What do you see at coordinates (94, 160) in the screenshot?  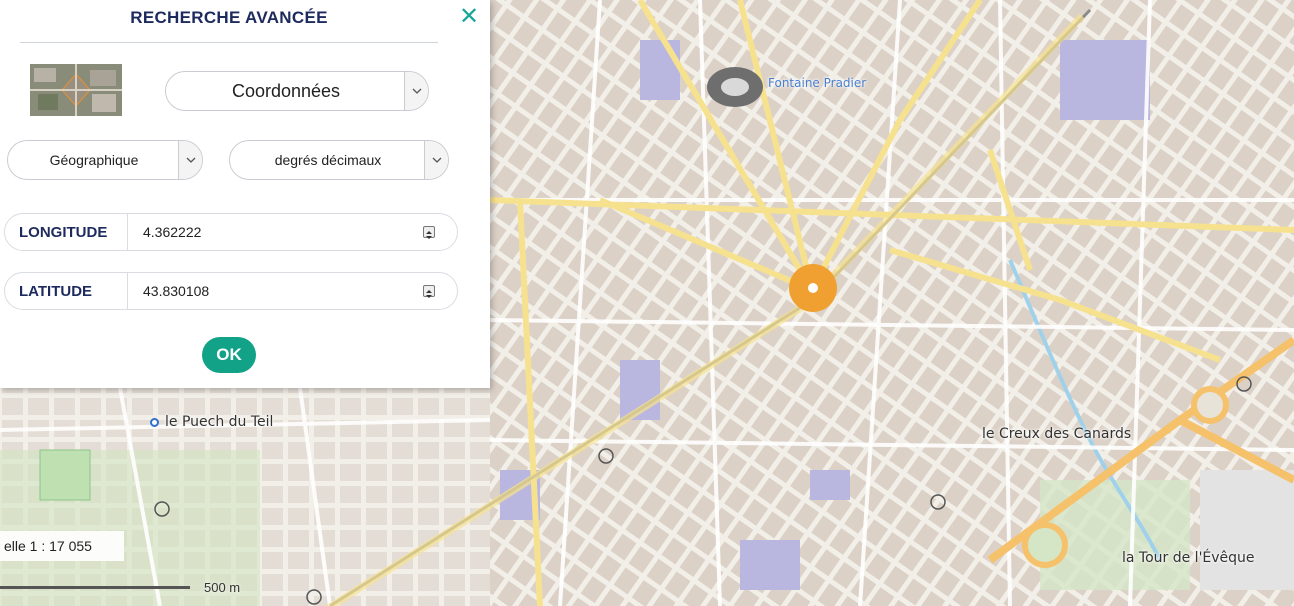 I see `system-value: Géographique` at bounding box center [94, 160].